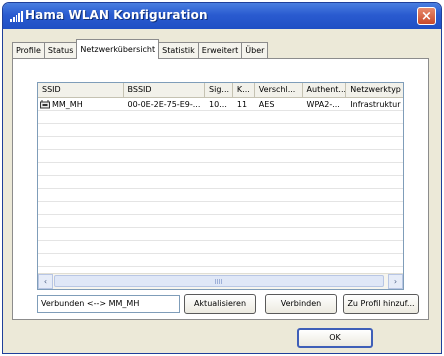 This screenshot has width=444, height=356. What do you see at coordinates (81, 90) in the screenshot?
I see `column-header-ssid: SSID` at bounding box center [81, 90].